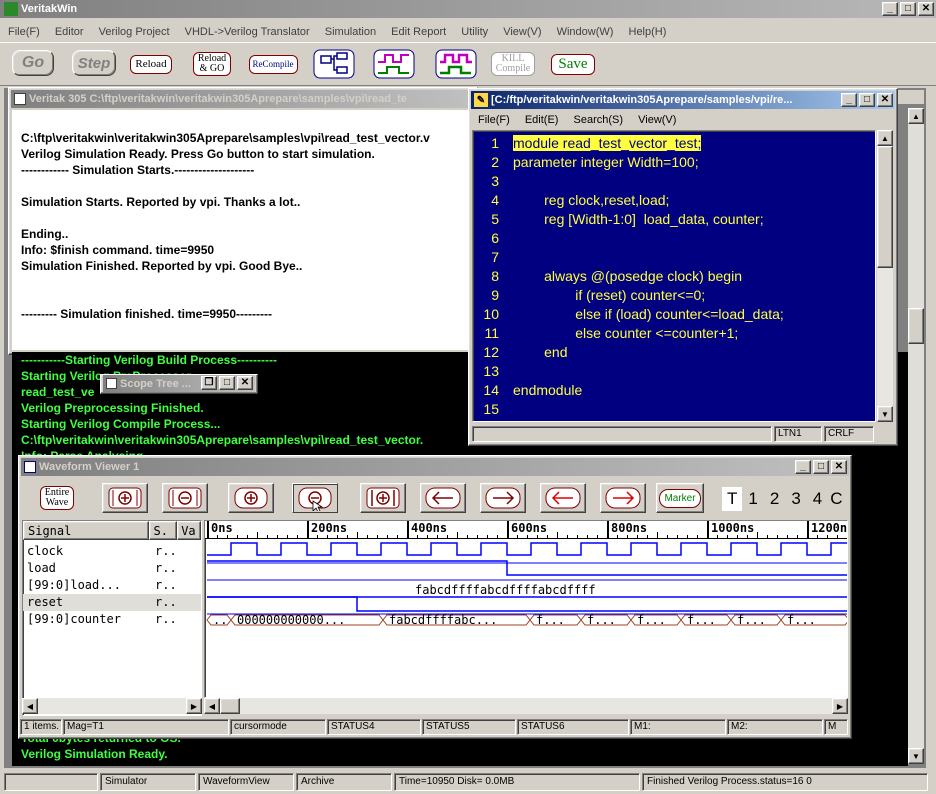  Describe the element at coordinates (503, 498) in the screenshot. I see `scroll-right-button` at that location.